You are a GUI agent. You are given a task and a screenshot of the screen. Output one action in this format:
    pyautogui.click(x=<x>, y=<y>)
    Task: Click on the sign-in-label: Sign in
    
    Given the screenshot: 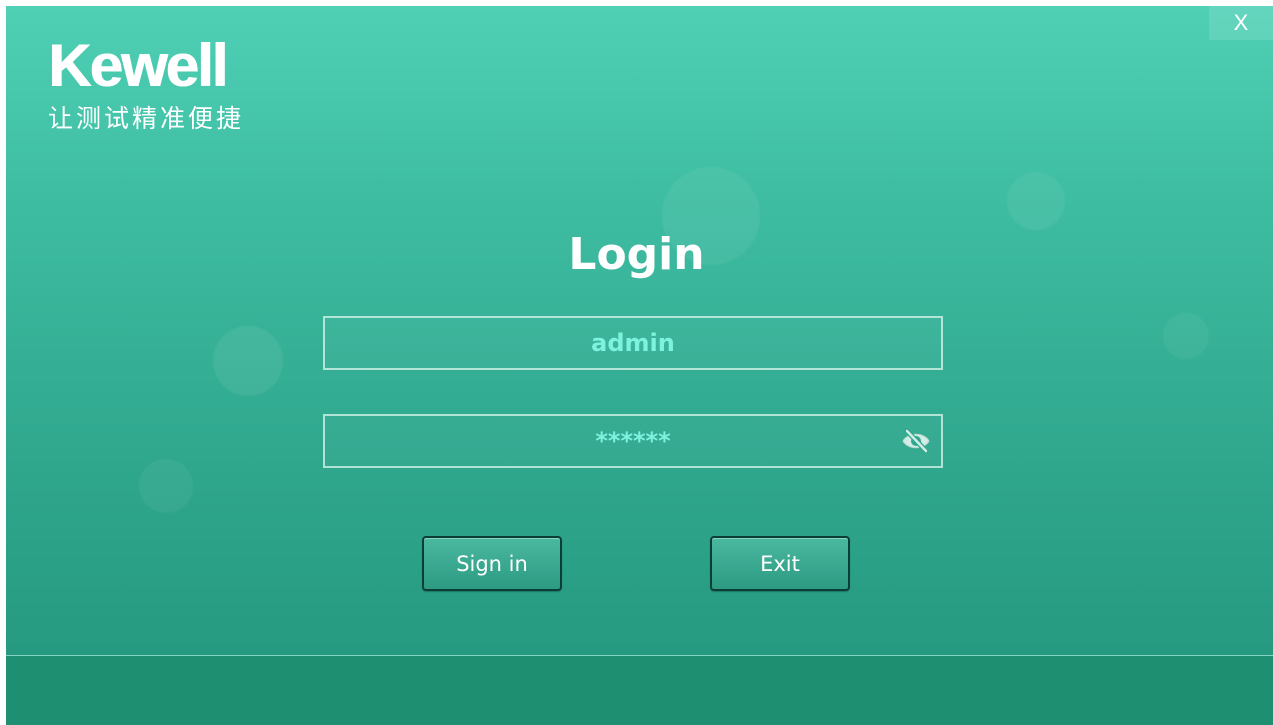 What is the action you would take?
    pyautogui.click(x=492, y=563)
    